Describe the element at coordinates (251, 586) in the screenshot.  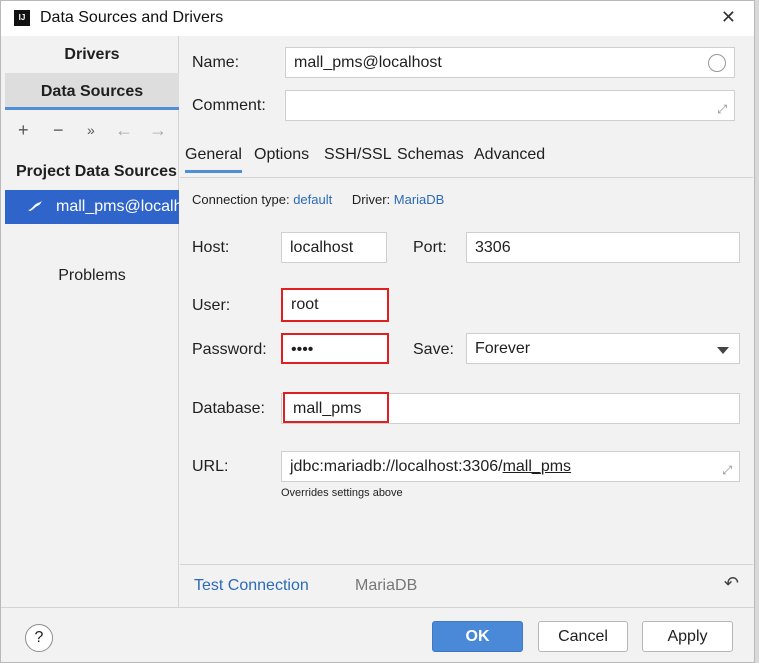
I see `test-connection-link: Test Connection` at that location.